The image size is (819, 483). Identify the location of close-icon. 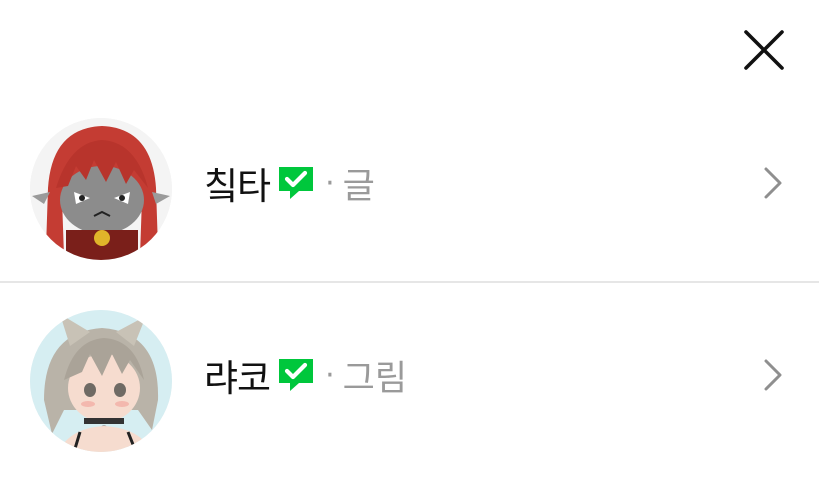
(764, 50).